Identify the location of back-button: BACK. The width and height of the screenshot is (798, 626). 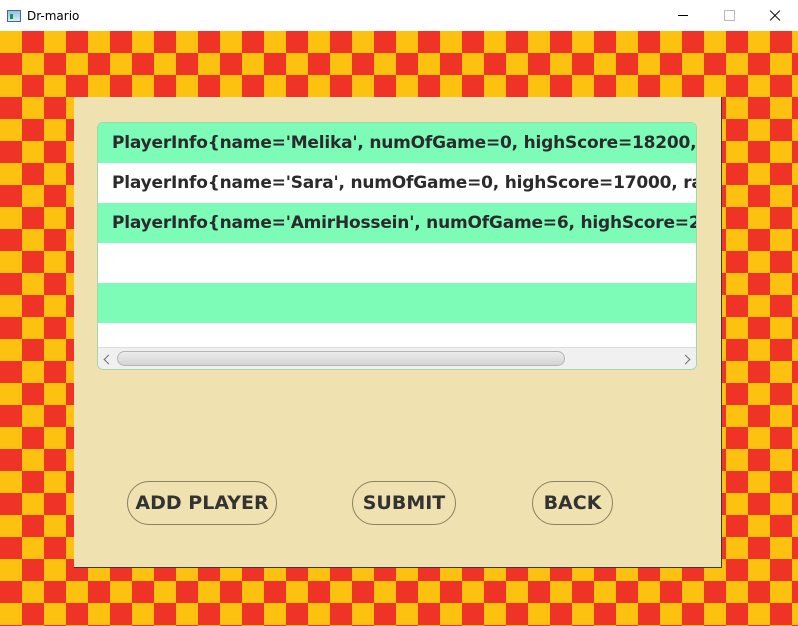
(572, 503).